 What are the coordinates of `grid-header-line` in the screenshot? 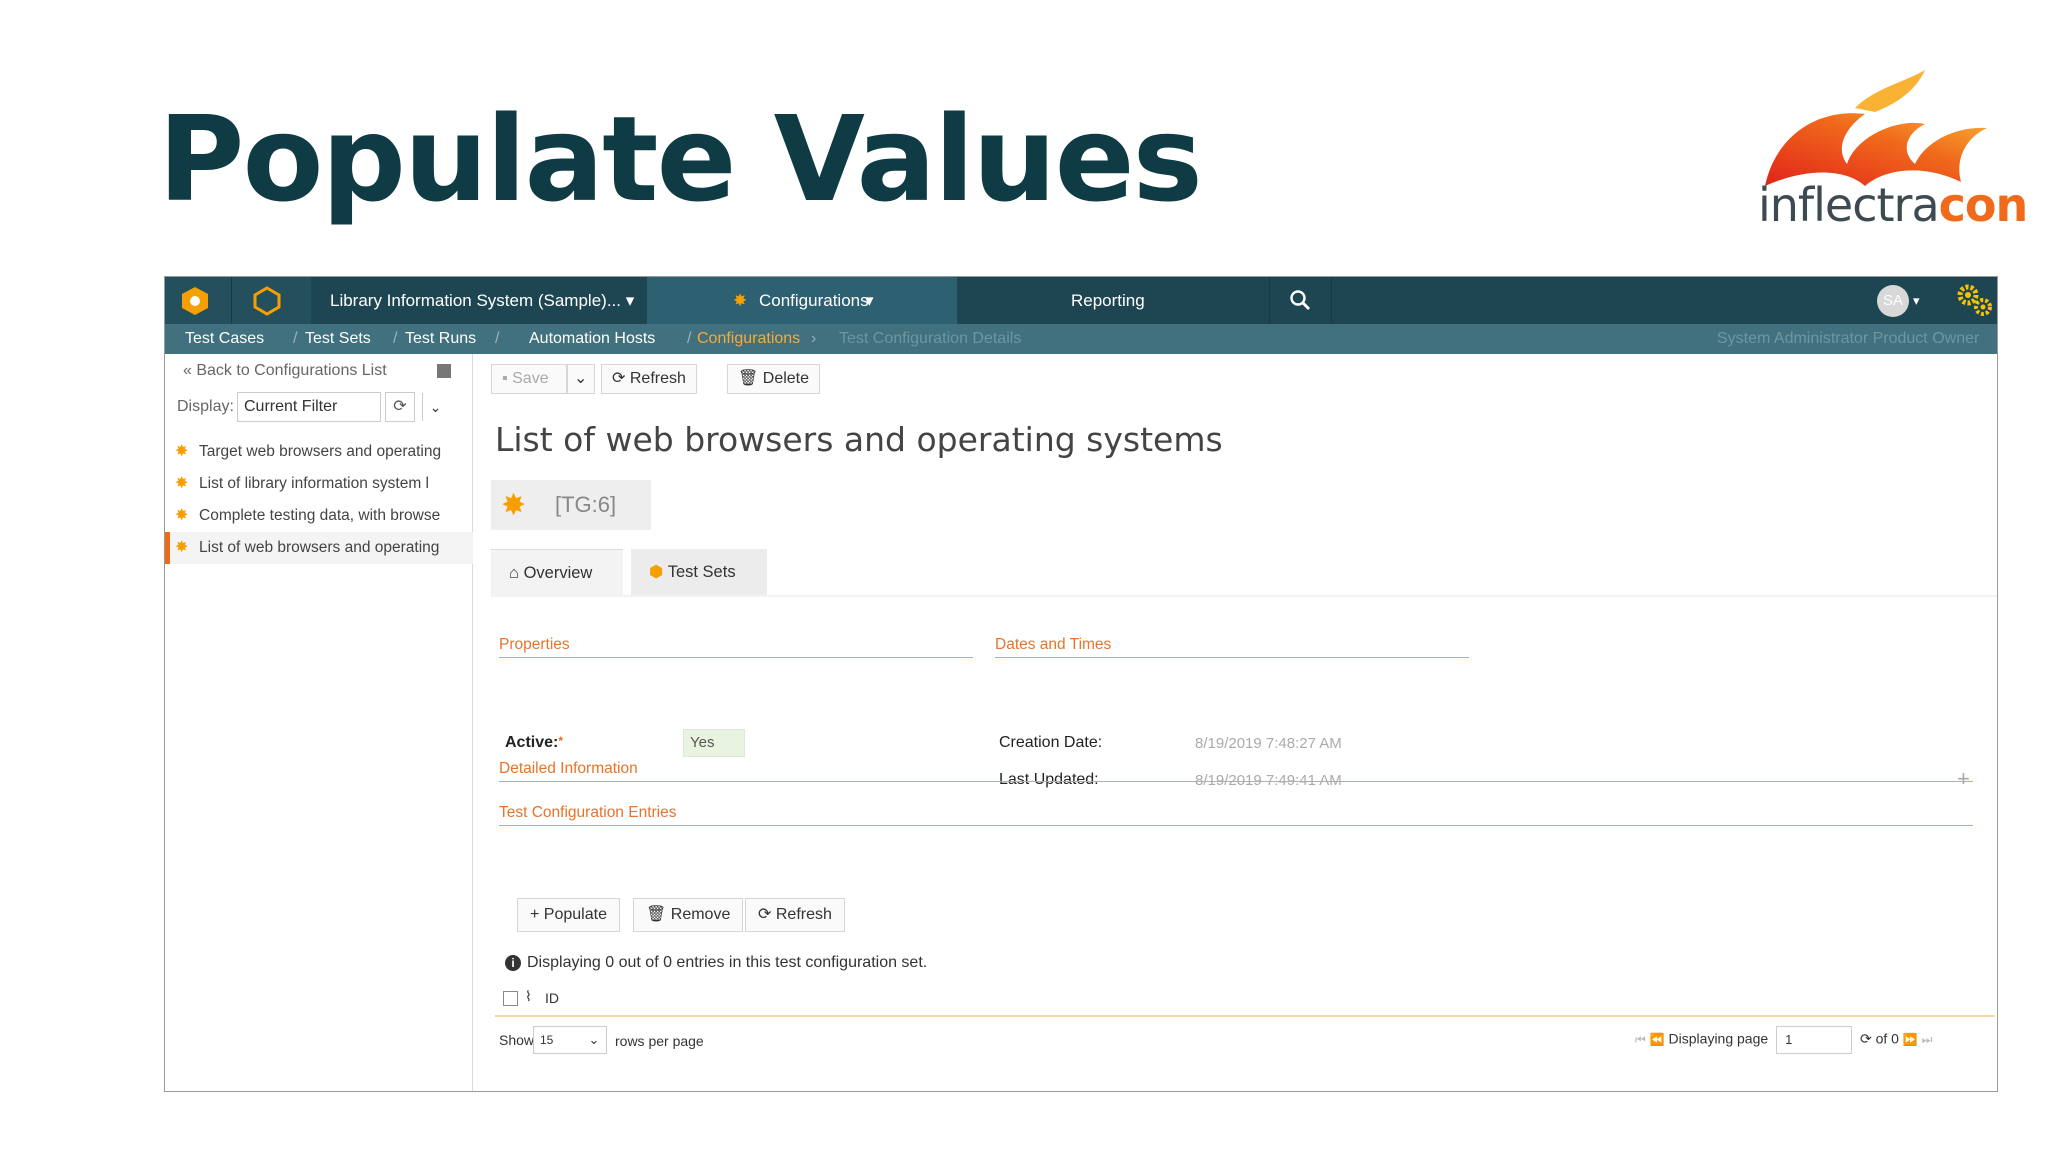 It's located at (1245, 1016).